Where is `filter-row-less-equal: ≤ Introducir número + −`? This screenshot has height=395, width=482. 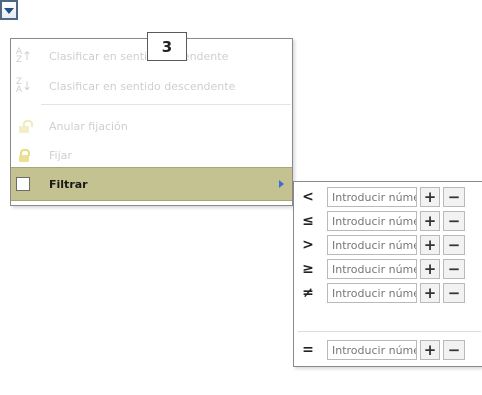
filter-row-less-equal: ≤ Introducir número + − is located at coordinates (388, 221).